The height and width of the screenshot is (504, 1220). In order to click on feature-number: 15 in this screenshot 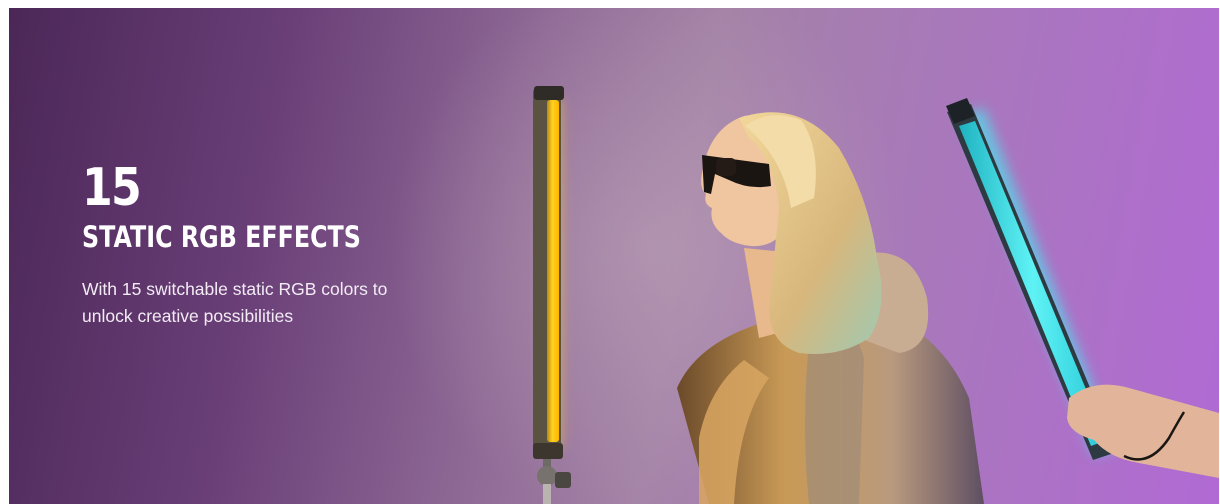, I will do `click(112, 188)`.